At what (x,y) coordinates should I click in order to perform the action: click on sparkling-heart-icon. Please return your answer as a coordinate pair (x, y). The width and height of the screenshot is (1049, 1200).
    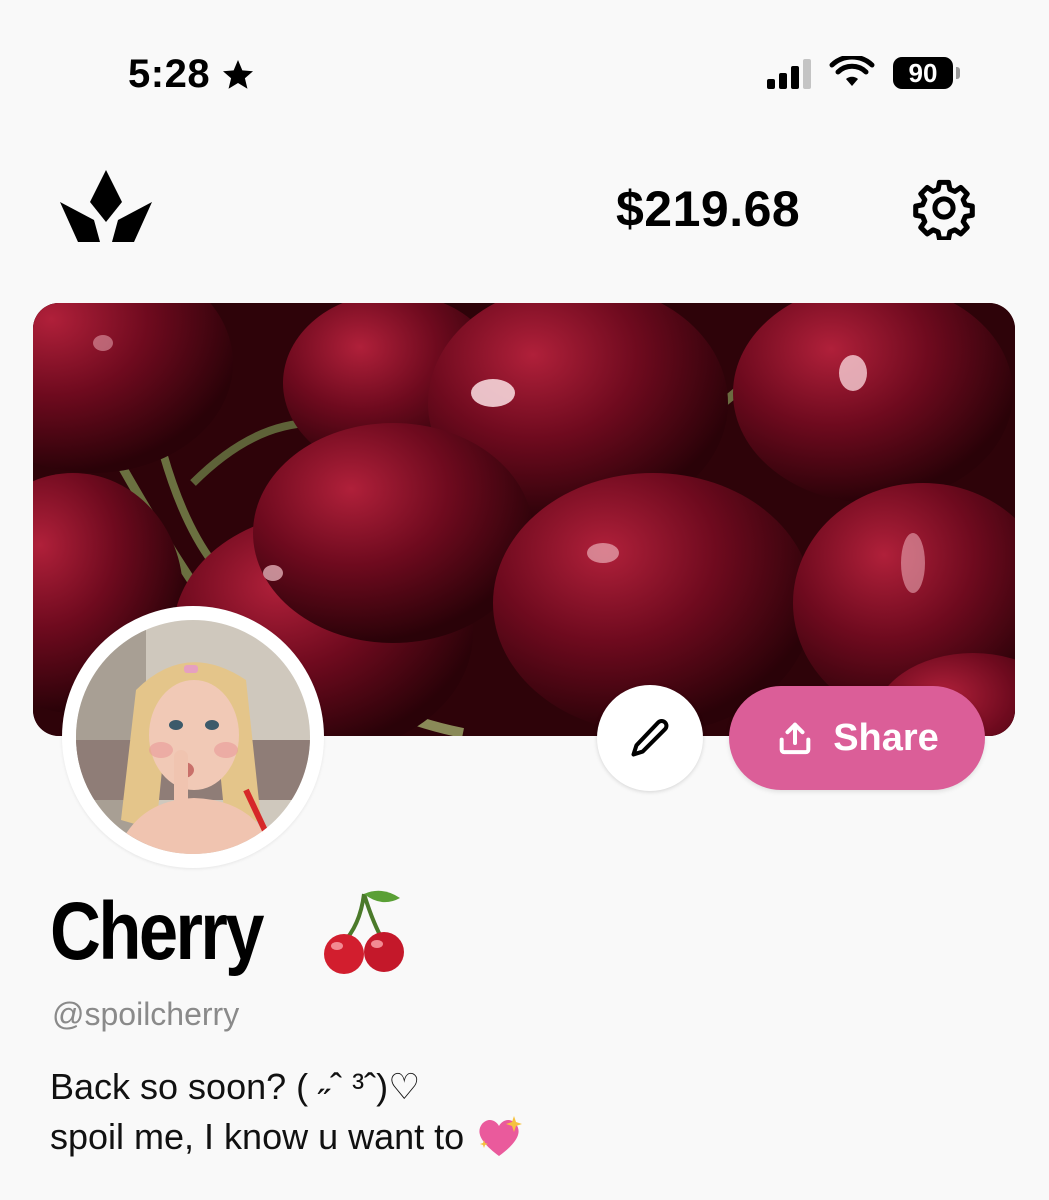
    Looking at the image, I should click on (501, 1136).